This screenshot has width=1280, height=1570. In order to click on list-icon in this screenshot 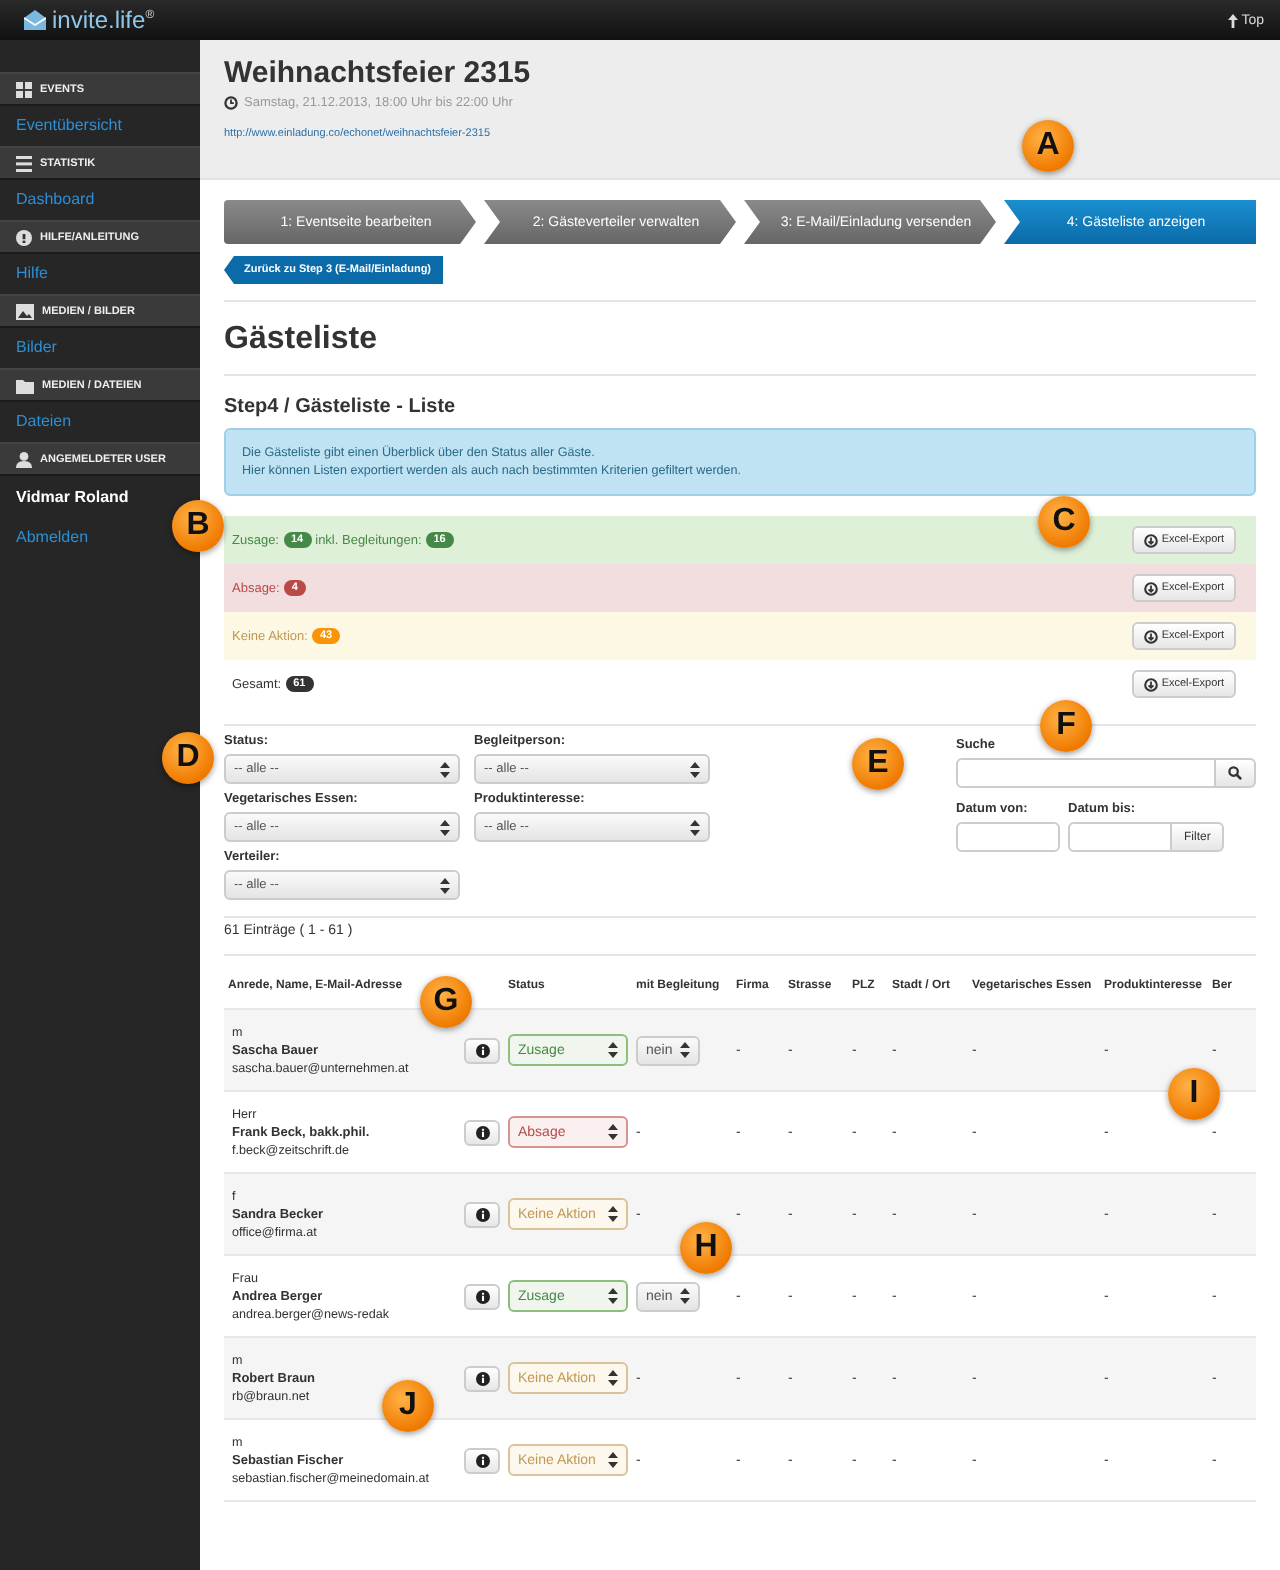, I will do `click(24, 163)`.